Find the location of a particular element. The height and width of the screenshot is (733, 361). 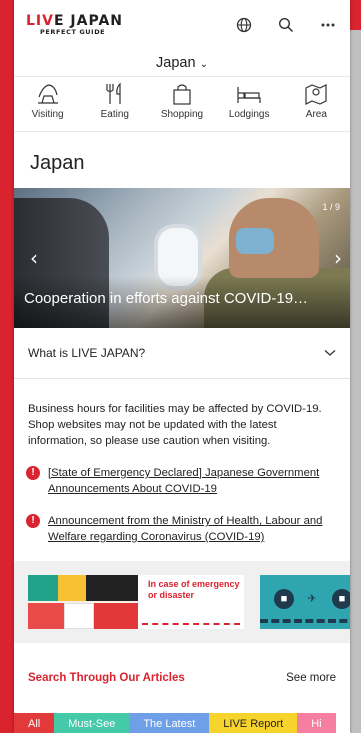

carousel-next-icon: › is located at coordinates (338, 258).